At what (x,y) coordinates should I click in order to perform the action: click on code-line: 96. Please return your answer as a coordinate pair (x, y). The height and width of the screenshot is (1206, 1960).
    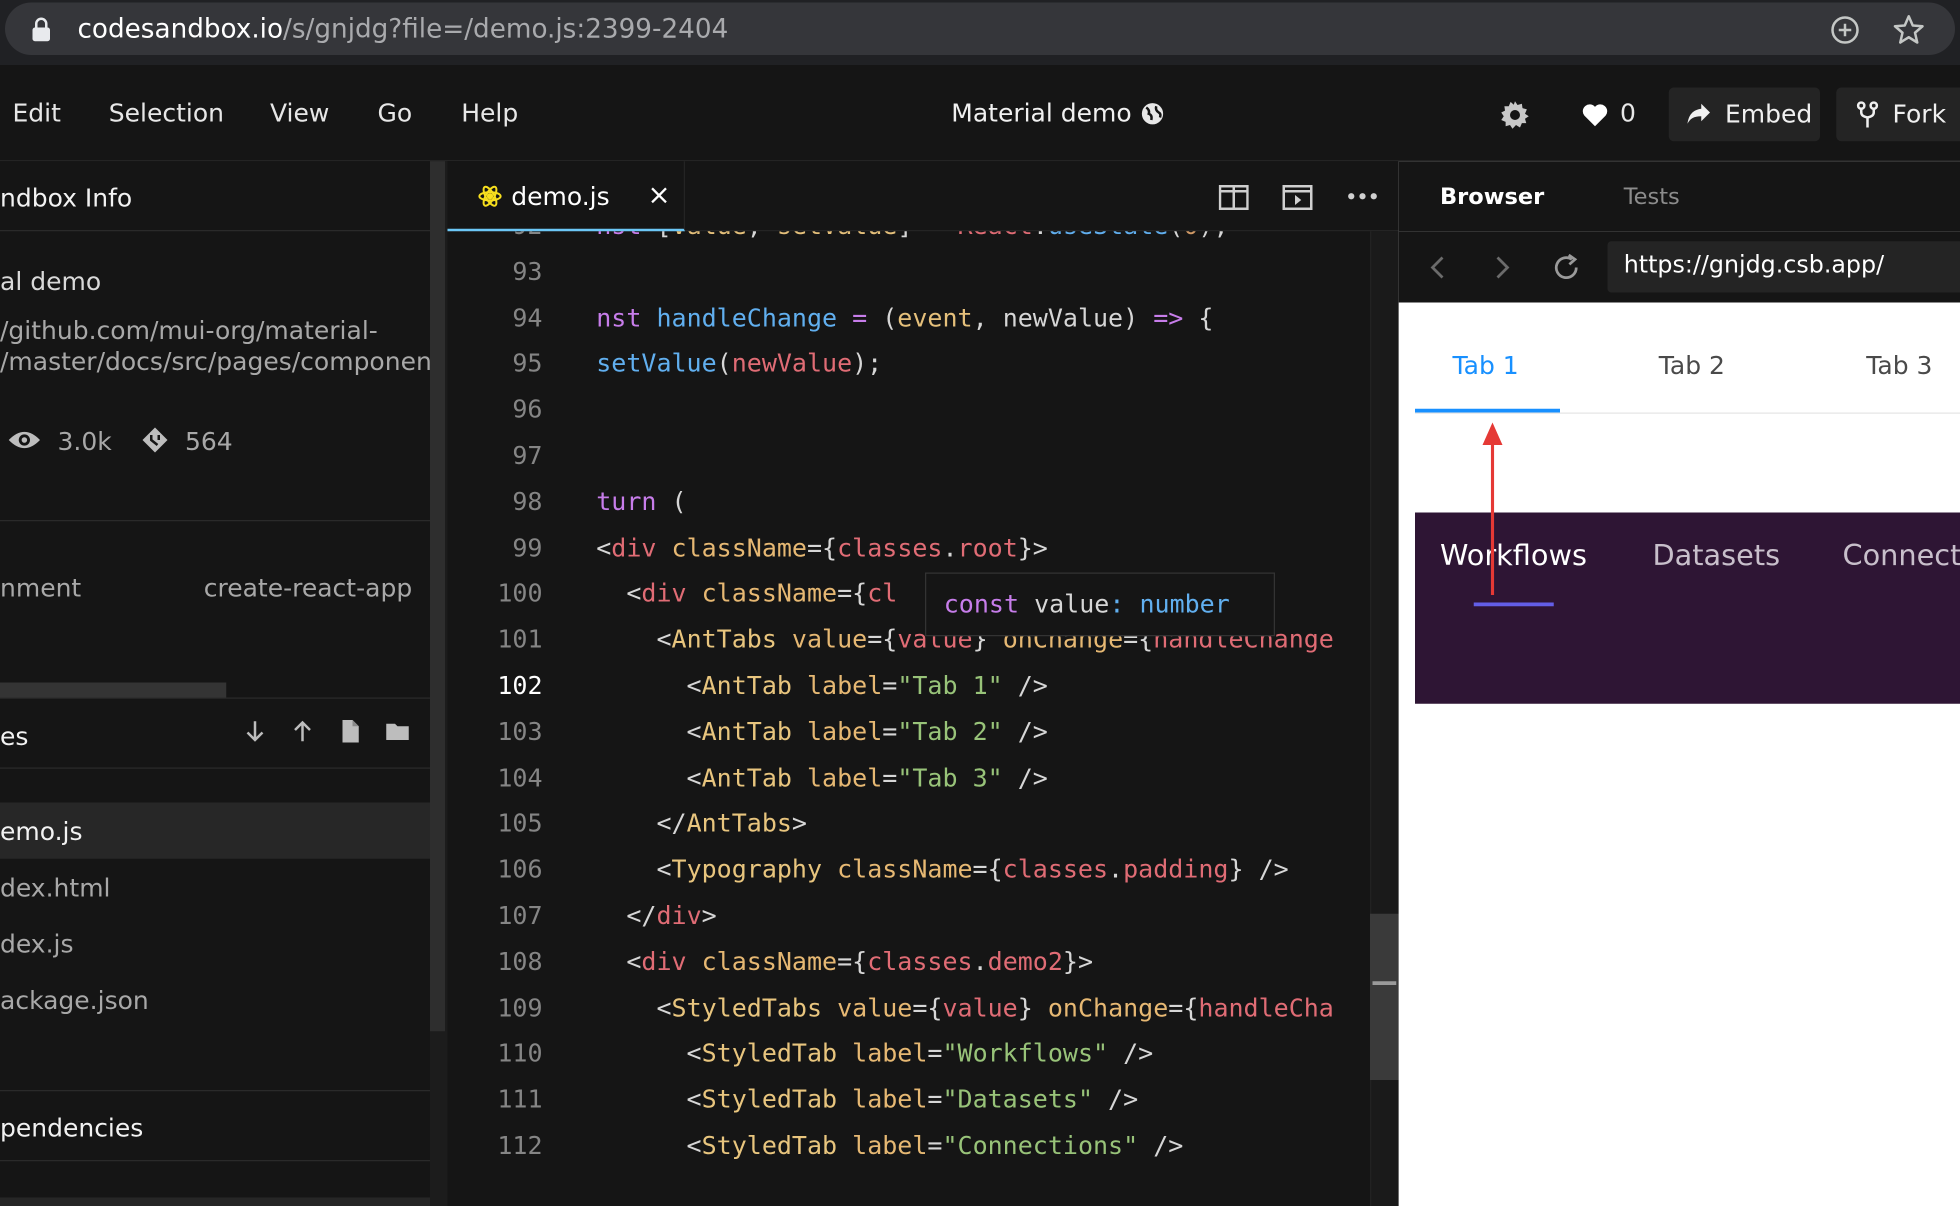
    Looking at the image, I should click on (923, 417).